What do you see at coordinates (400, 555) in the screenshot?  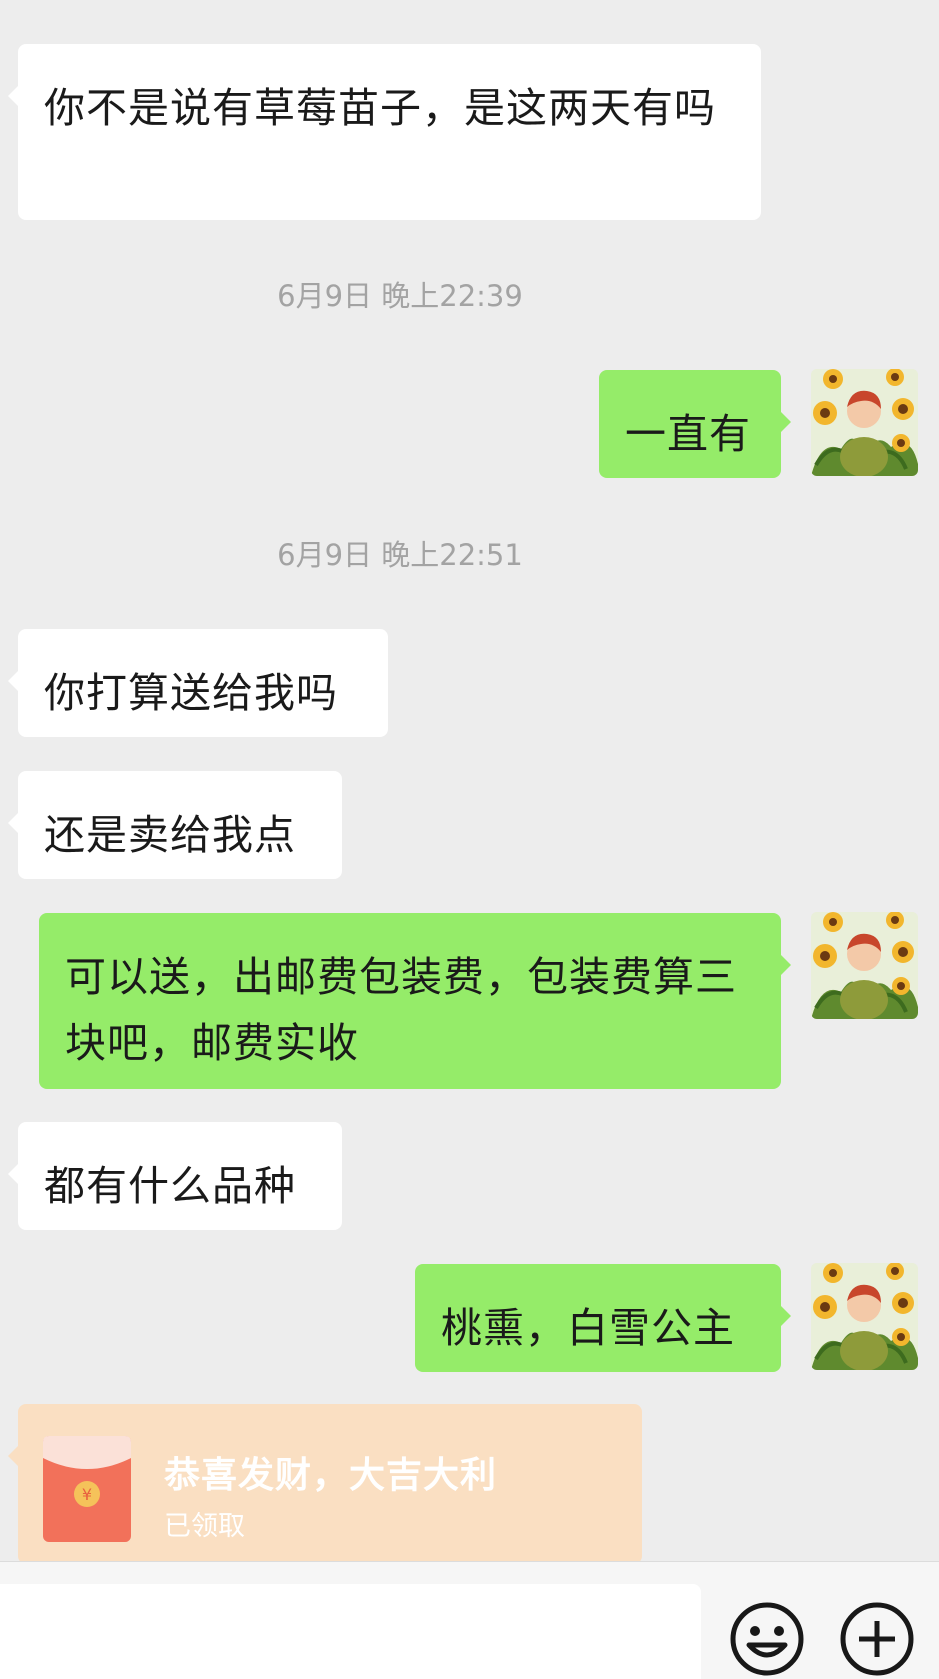 I see `timestamp: 6月9日 晚上22:51` at bounding box center [400, 555].